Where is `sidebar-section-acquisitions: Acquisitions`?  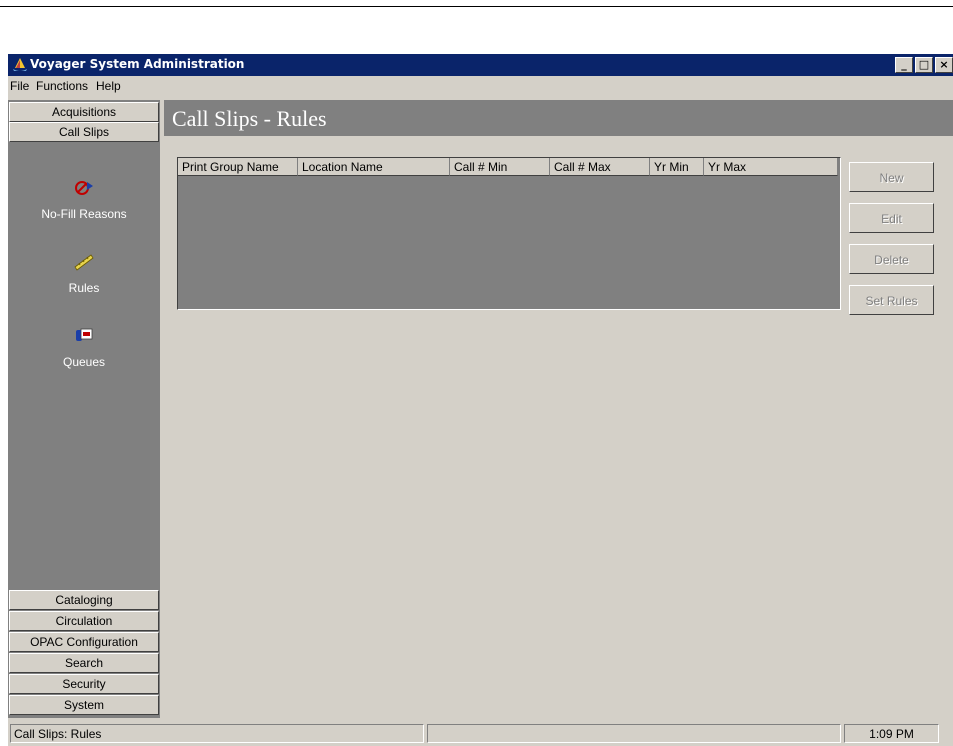 sidebar-section-acquisitions: Acquisitions is located at coordinates (84, 112).